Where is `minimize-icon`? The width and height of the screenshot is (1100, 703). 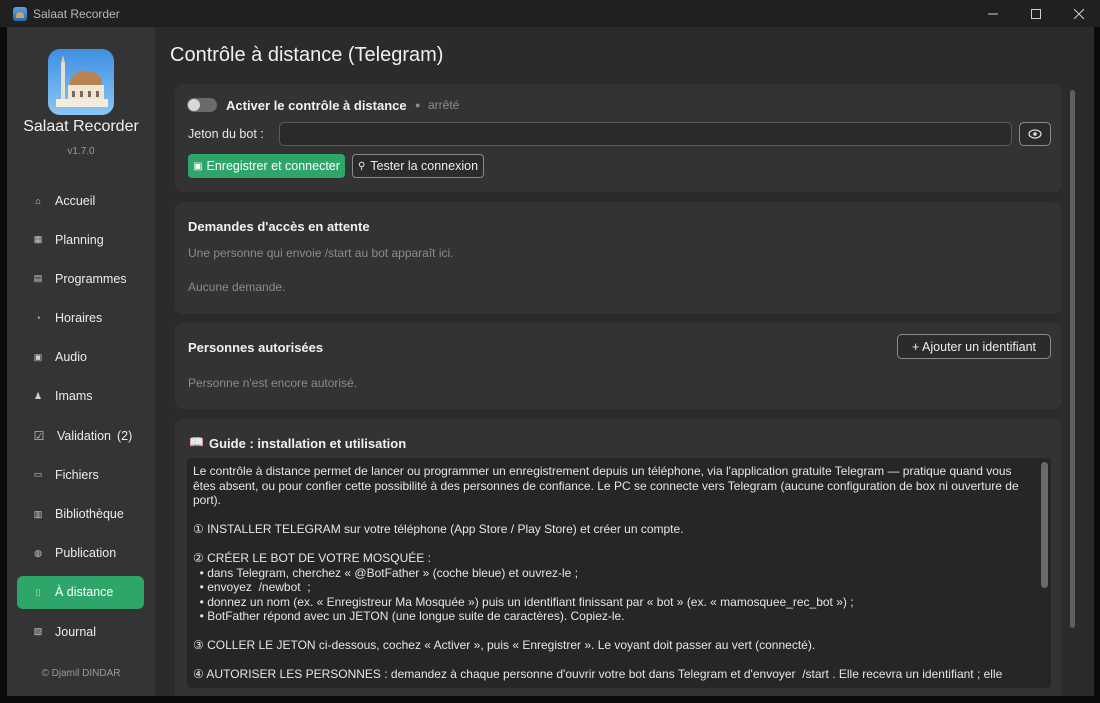
minimize-icon is located at coordinates (992, 13).